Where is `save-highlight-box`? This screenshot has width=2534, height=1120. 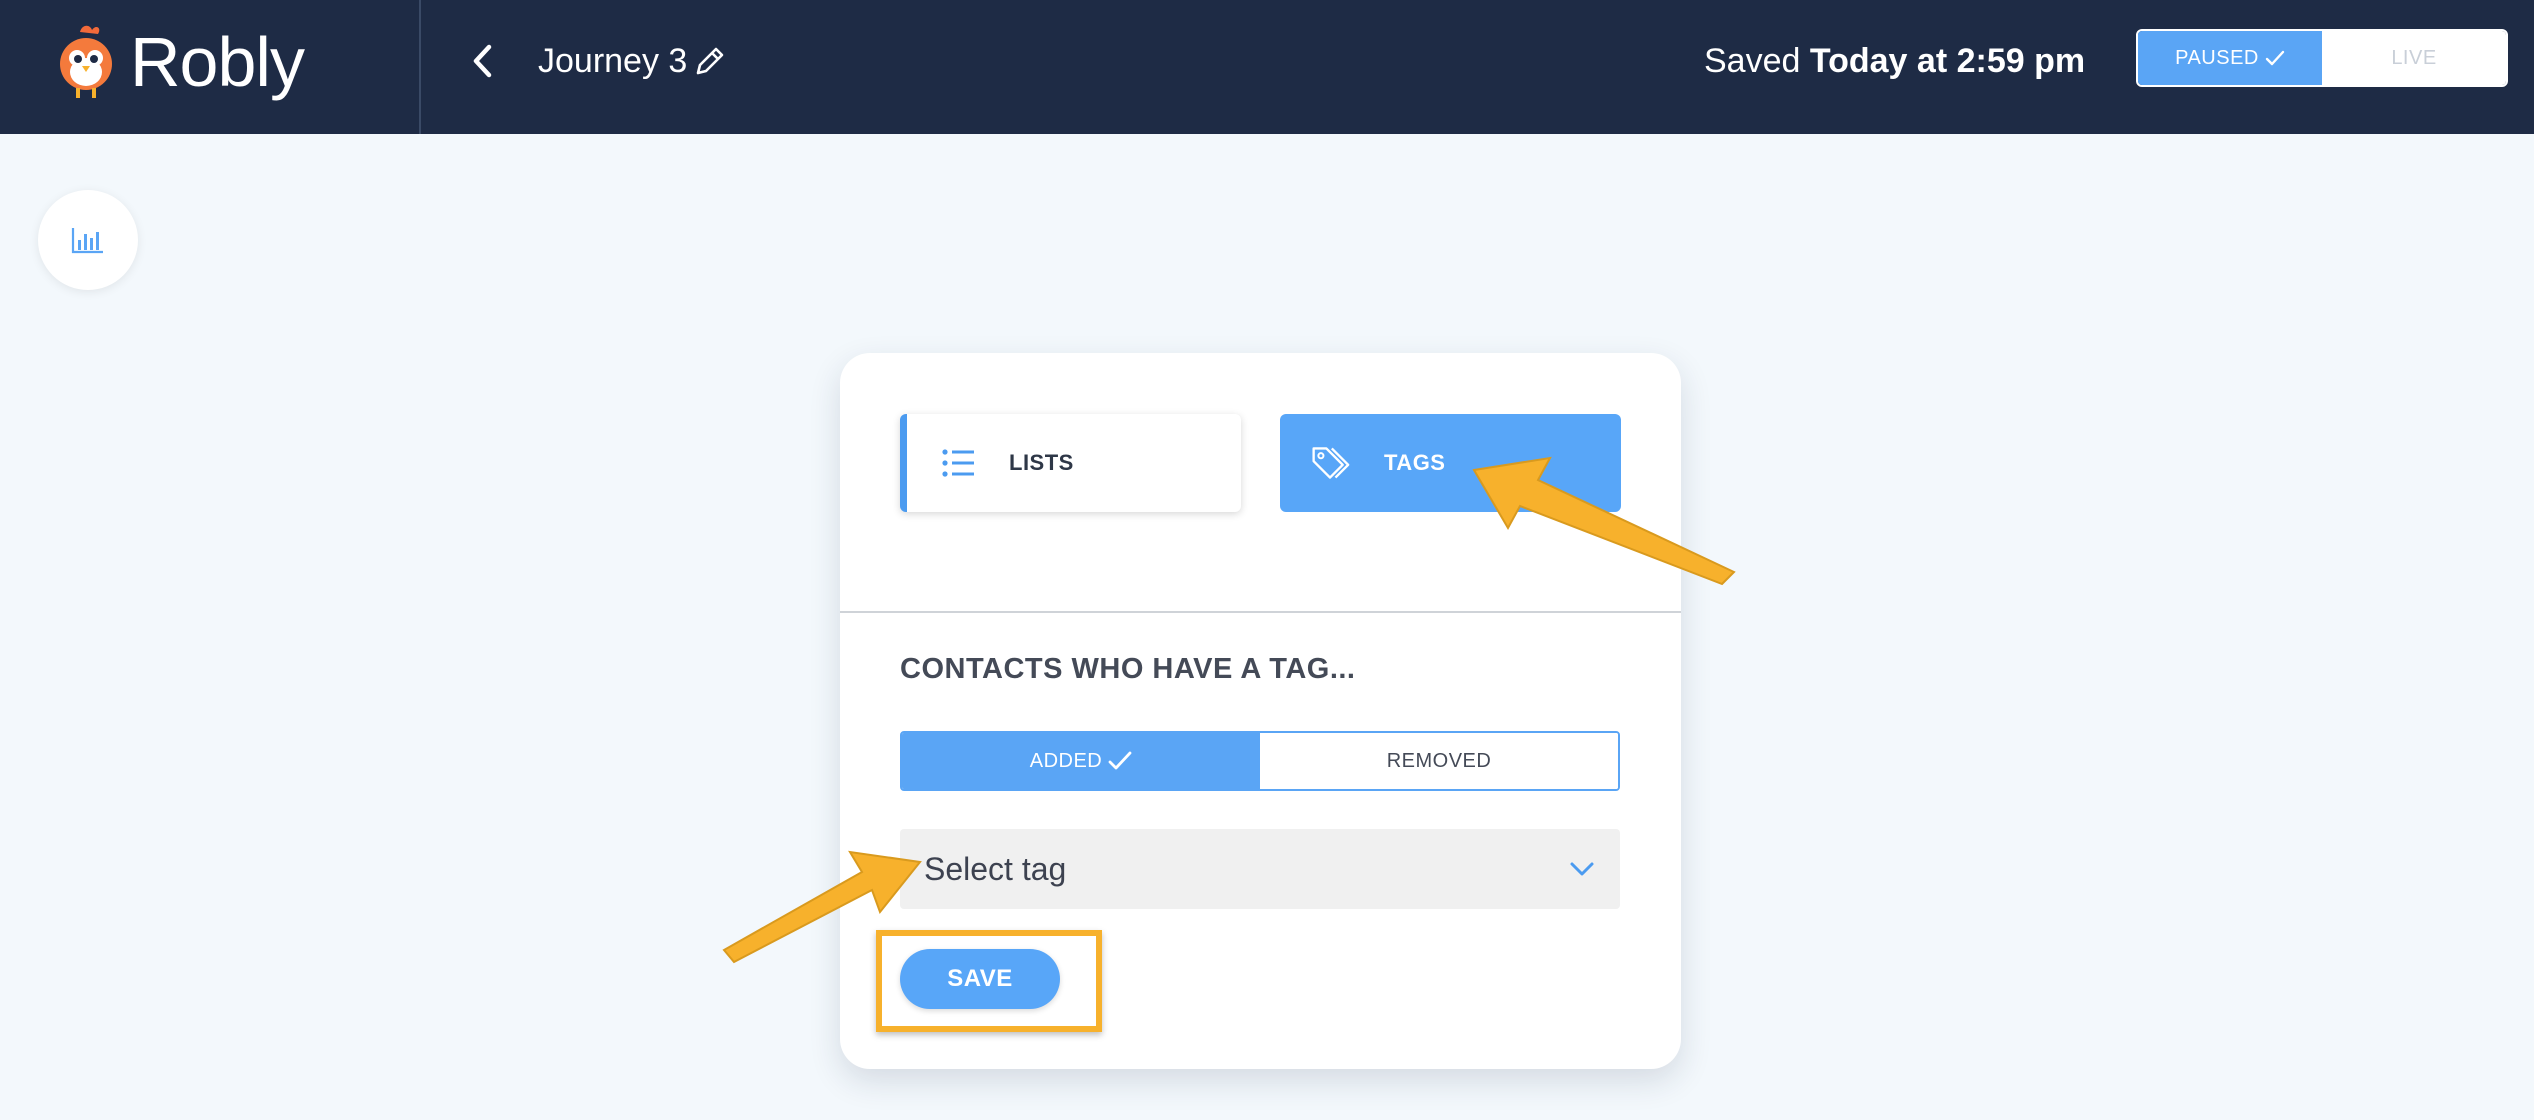 save-highlight-box is located at coordinates (989, 981).